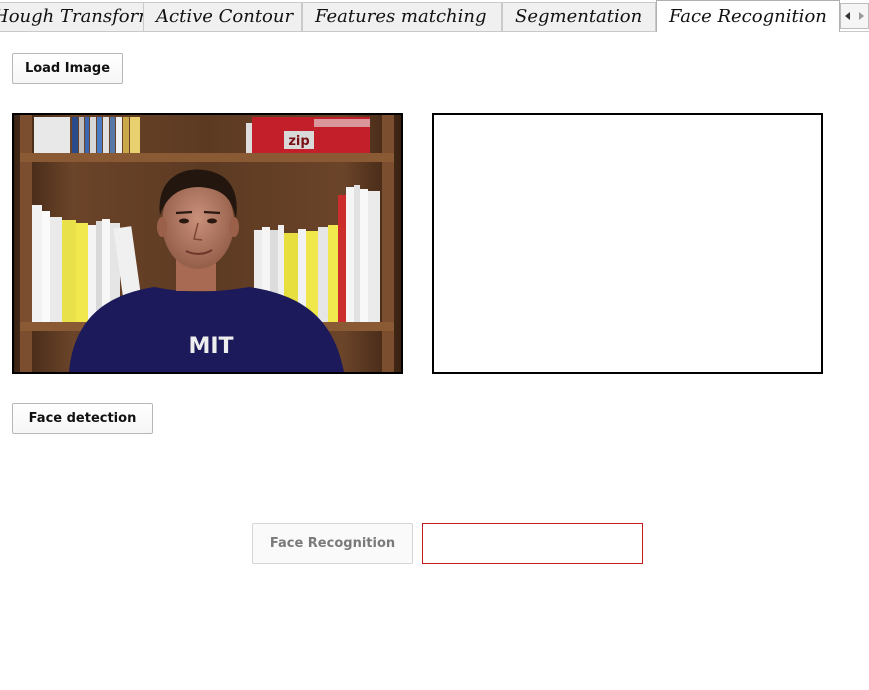 The image size is (869, 690). I want to click on tab-segmentation: Segmentation, so click(579, 16).